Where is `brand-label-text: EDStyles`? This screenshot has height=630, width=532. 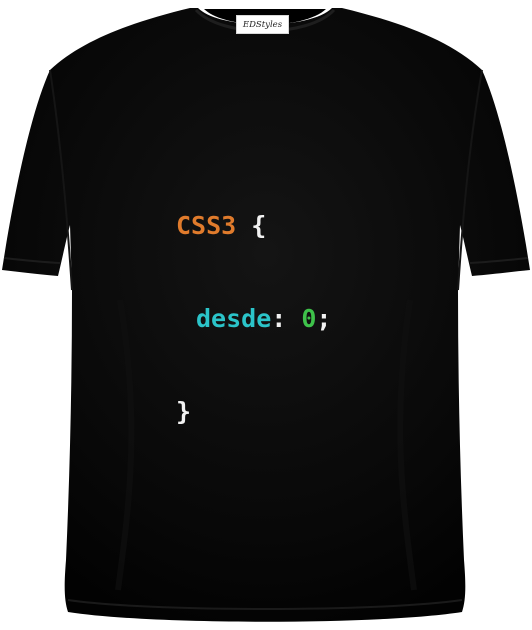
brand-label-text: EDStyles is located at coordinates (262, 24).